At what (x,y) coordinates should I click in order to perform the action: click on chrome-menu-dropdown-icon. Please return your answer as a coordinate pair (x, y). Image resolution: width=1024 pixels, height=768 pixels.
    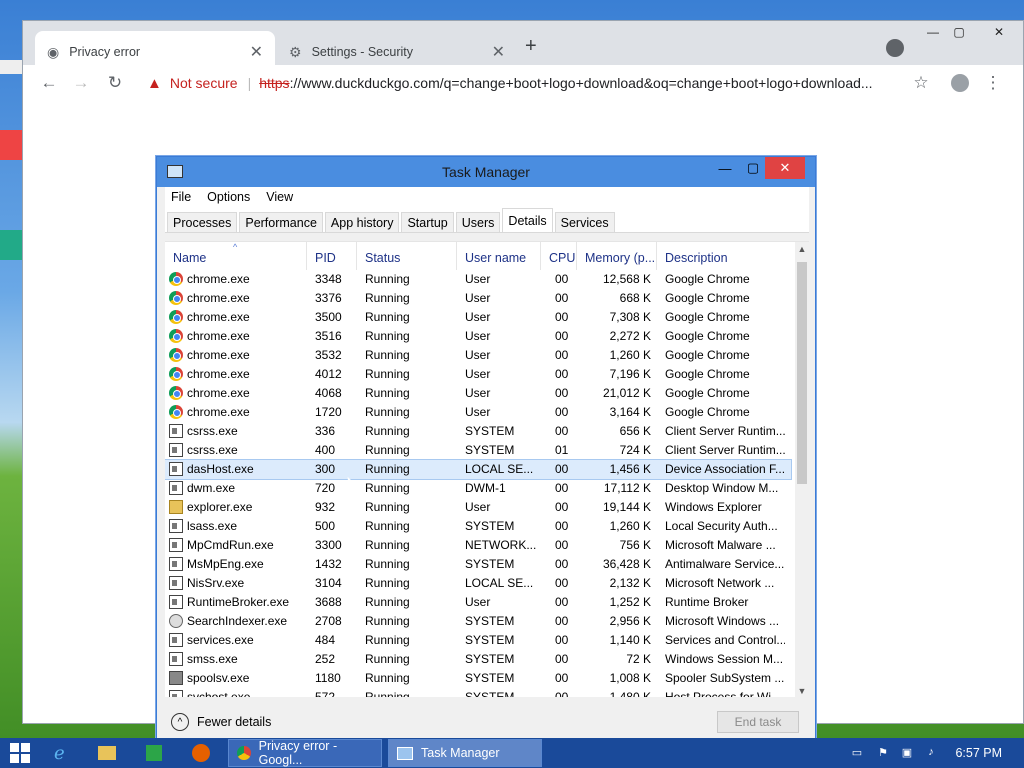
    Looking at the image, I should click on (895, 48).